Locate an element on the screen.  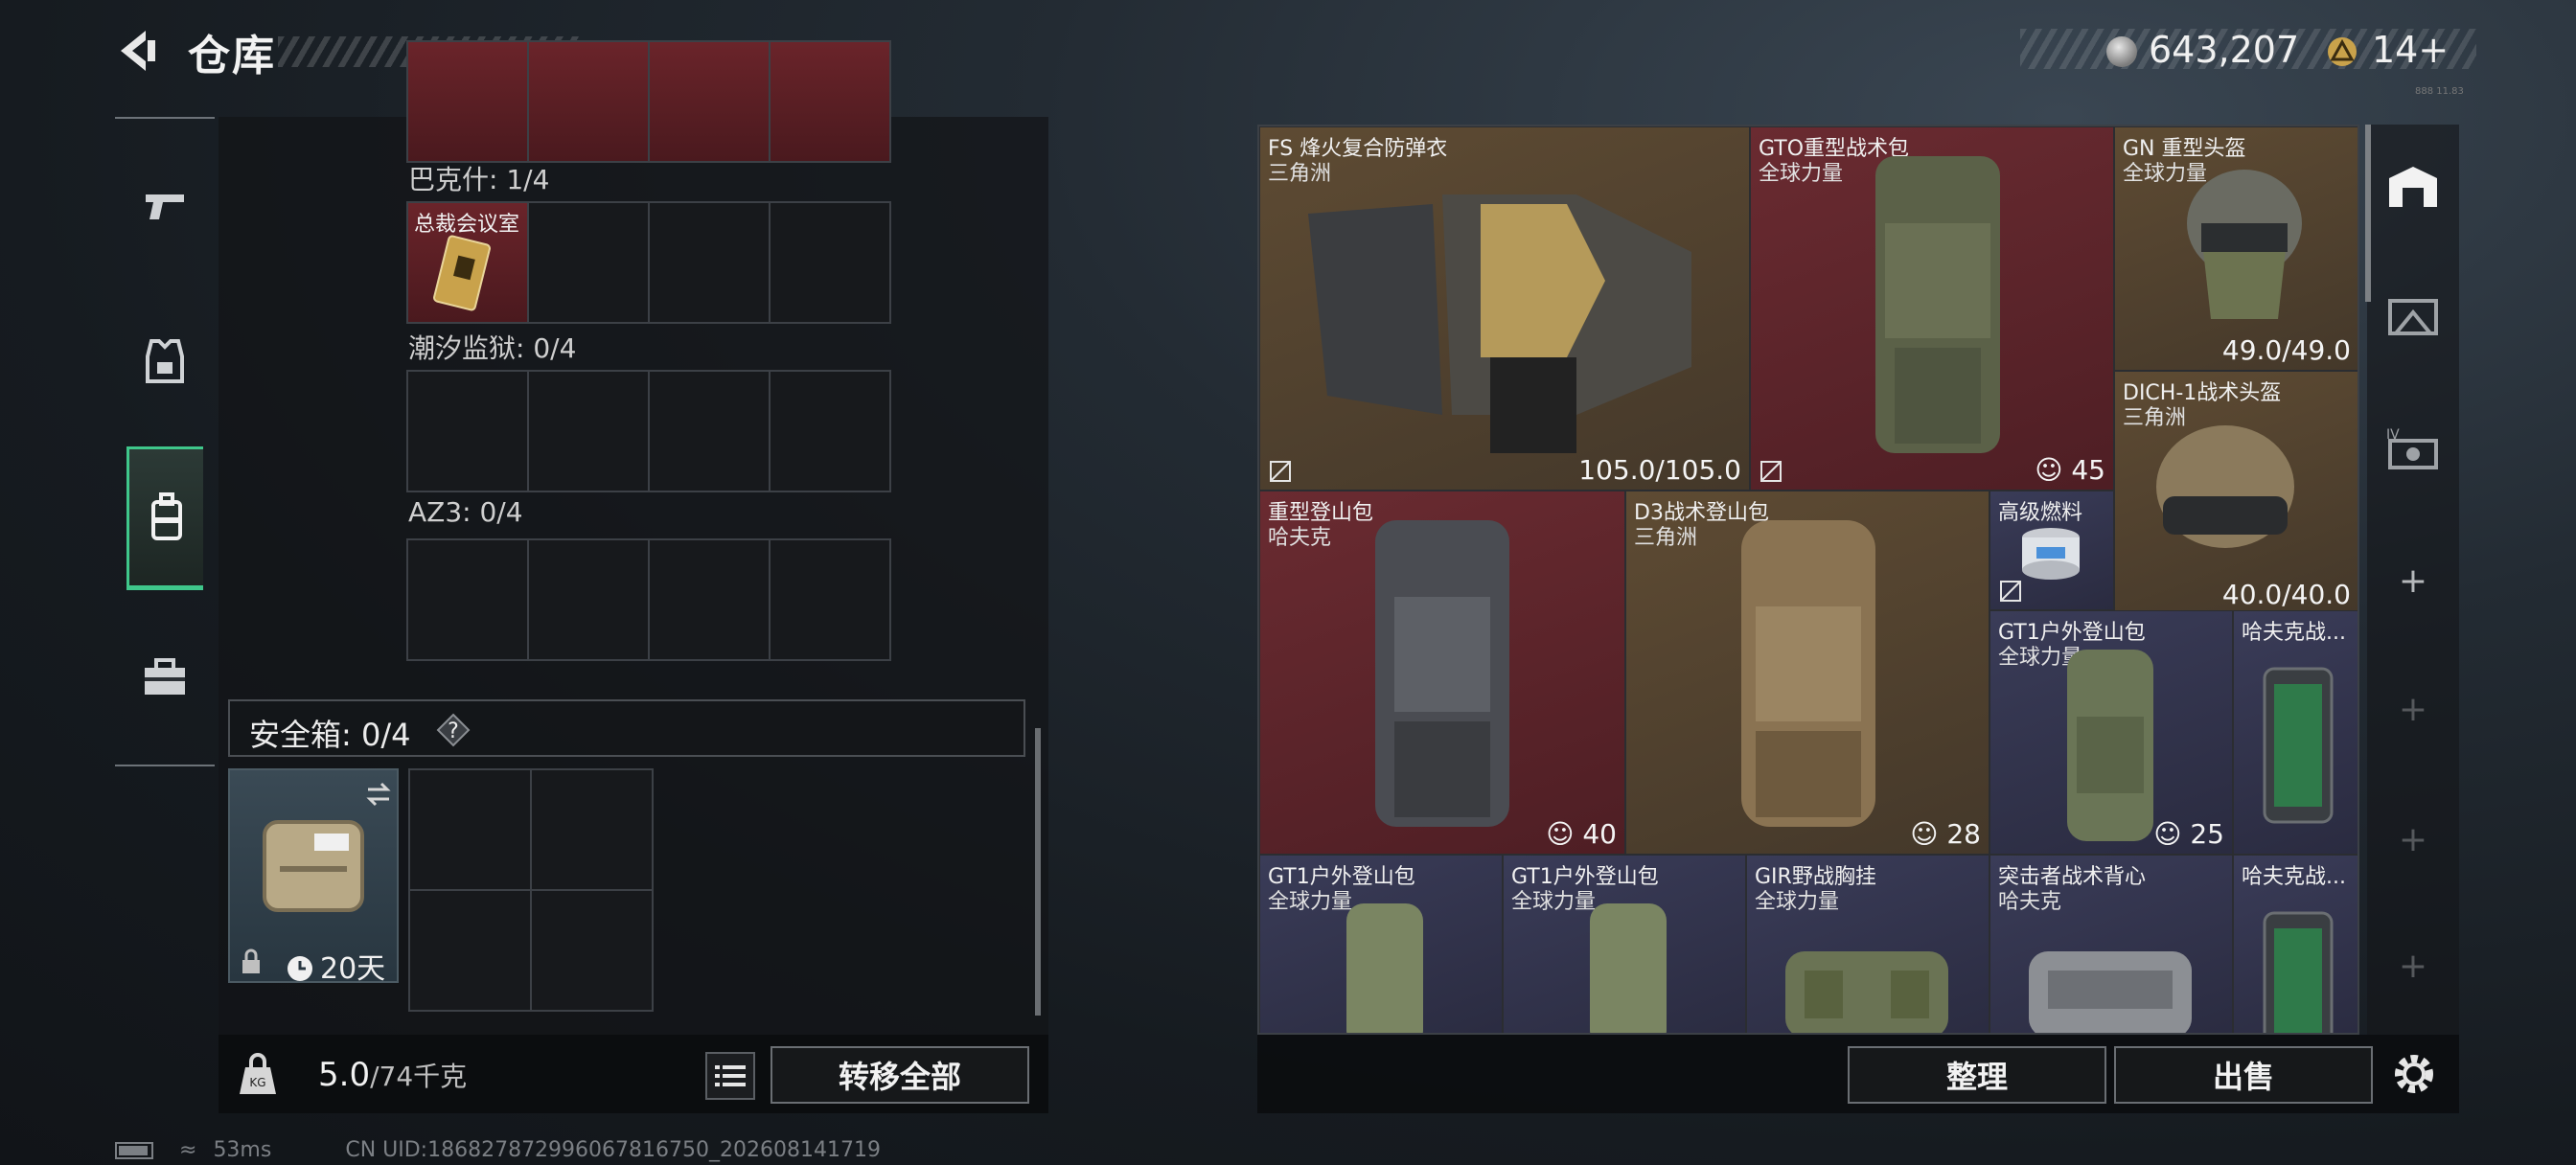
container-grid: 总裁会议室 is located at coordinates (648, 262).